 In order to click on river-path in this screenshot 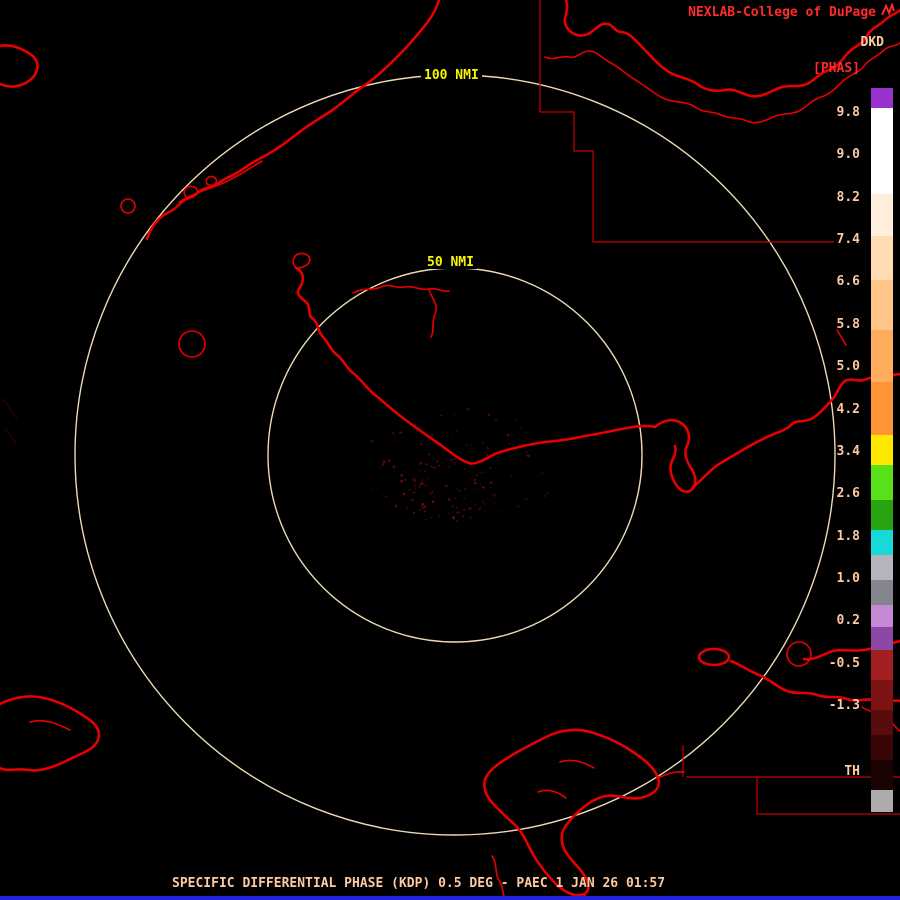, I will do `click(433, 313)`.